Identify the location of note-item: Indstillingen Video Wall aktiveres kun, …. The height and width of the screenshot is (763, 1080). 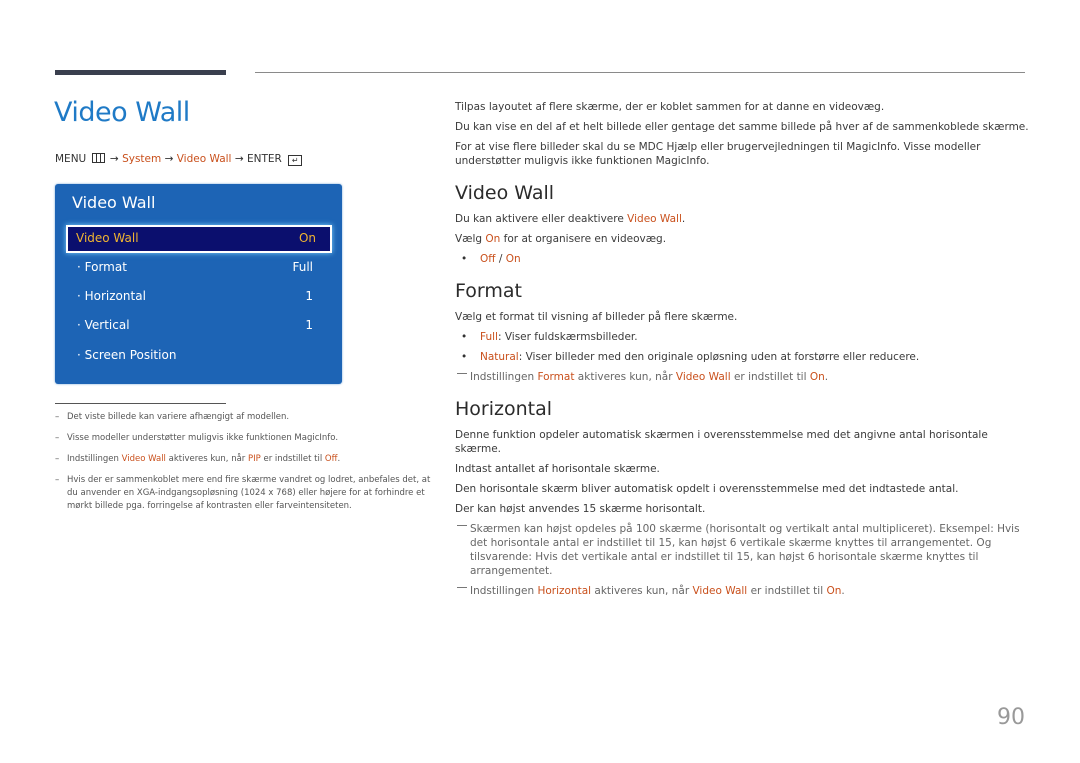
(245, 459).